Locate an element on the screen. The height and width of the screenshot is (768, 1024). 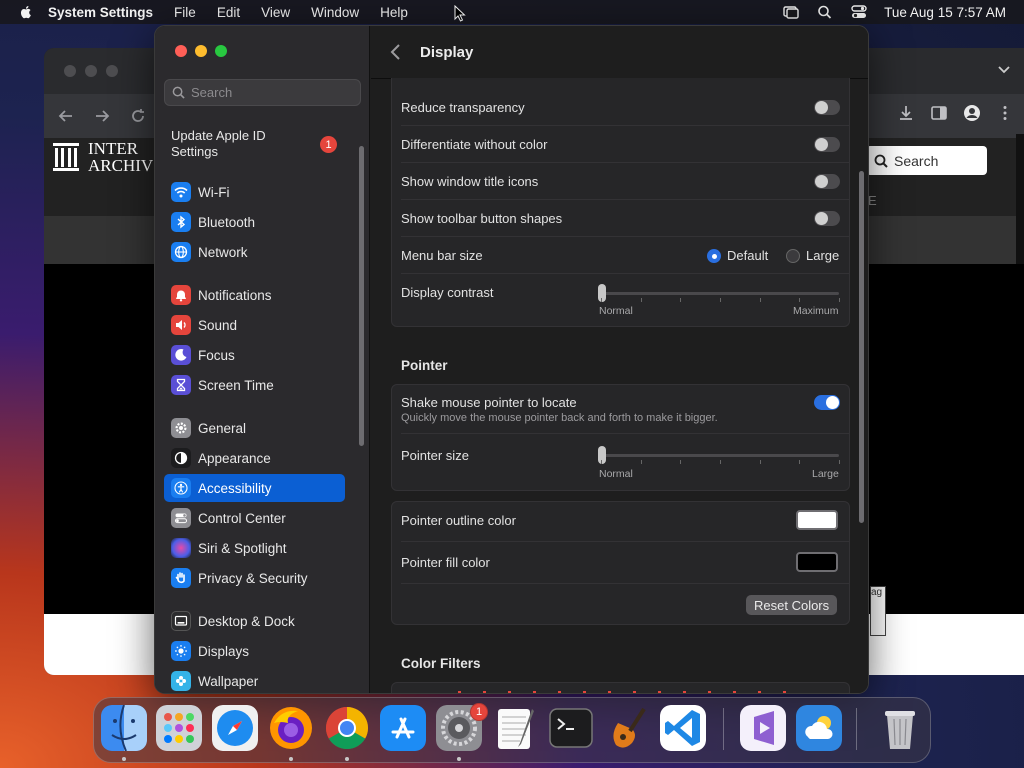
internet-archive-logo: INTER ARCHIV is located at coordinates (102, 157).